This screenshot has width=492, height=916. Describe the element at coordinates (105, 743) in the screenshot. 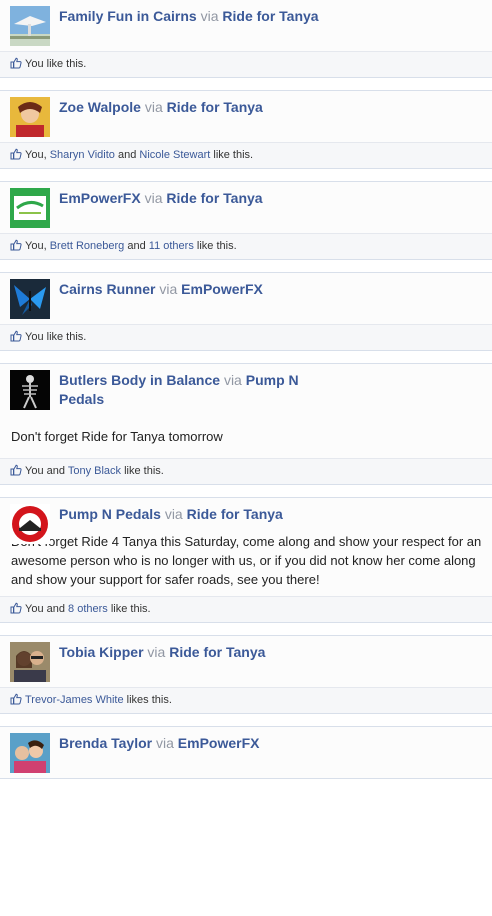

I see `author-link: Brenda Taylor` at that location.